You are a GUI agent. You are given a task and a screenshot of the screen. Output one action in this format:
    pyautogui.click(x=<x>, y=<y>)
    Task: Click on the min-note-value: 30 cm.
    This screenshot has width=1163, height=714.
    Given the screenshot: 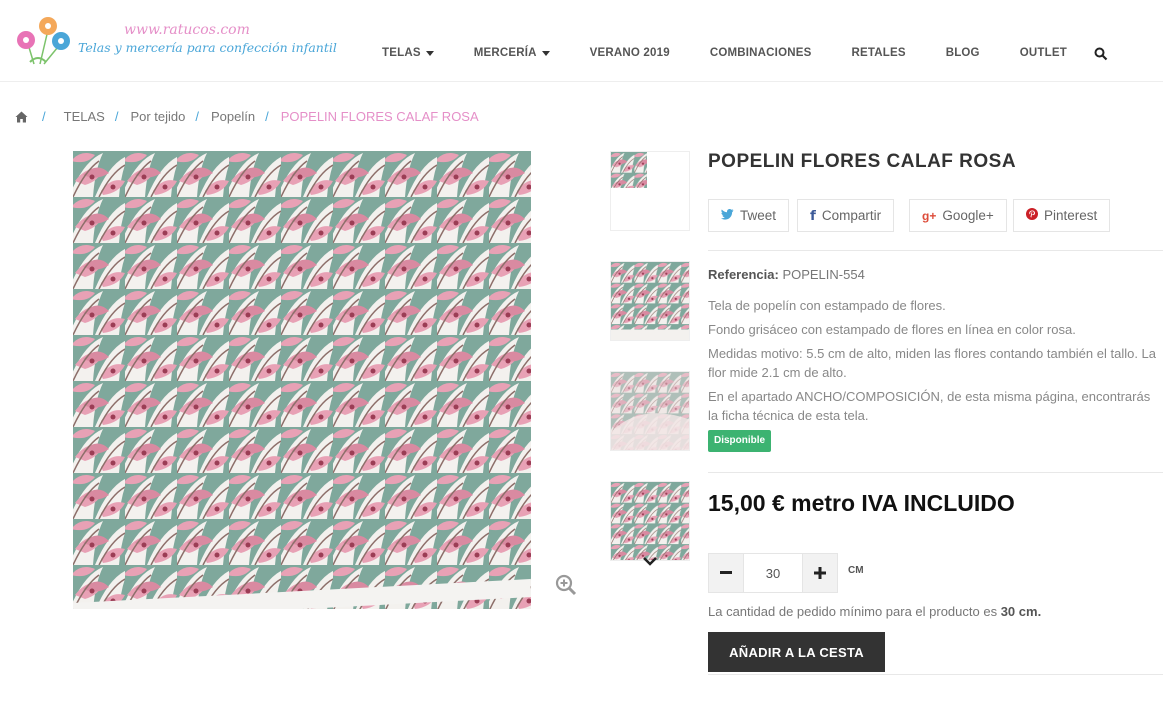 What is the action you would take?
    pyautogui.click(x=1021, y=611)
    